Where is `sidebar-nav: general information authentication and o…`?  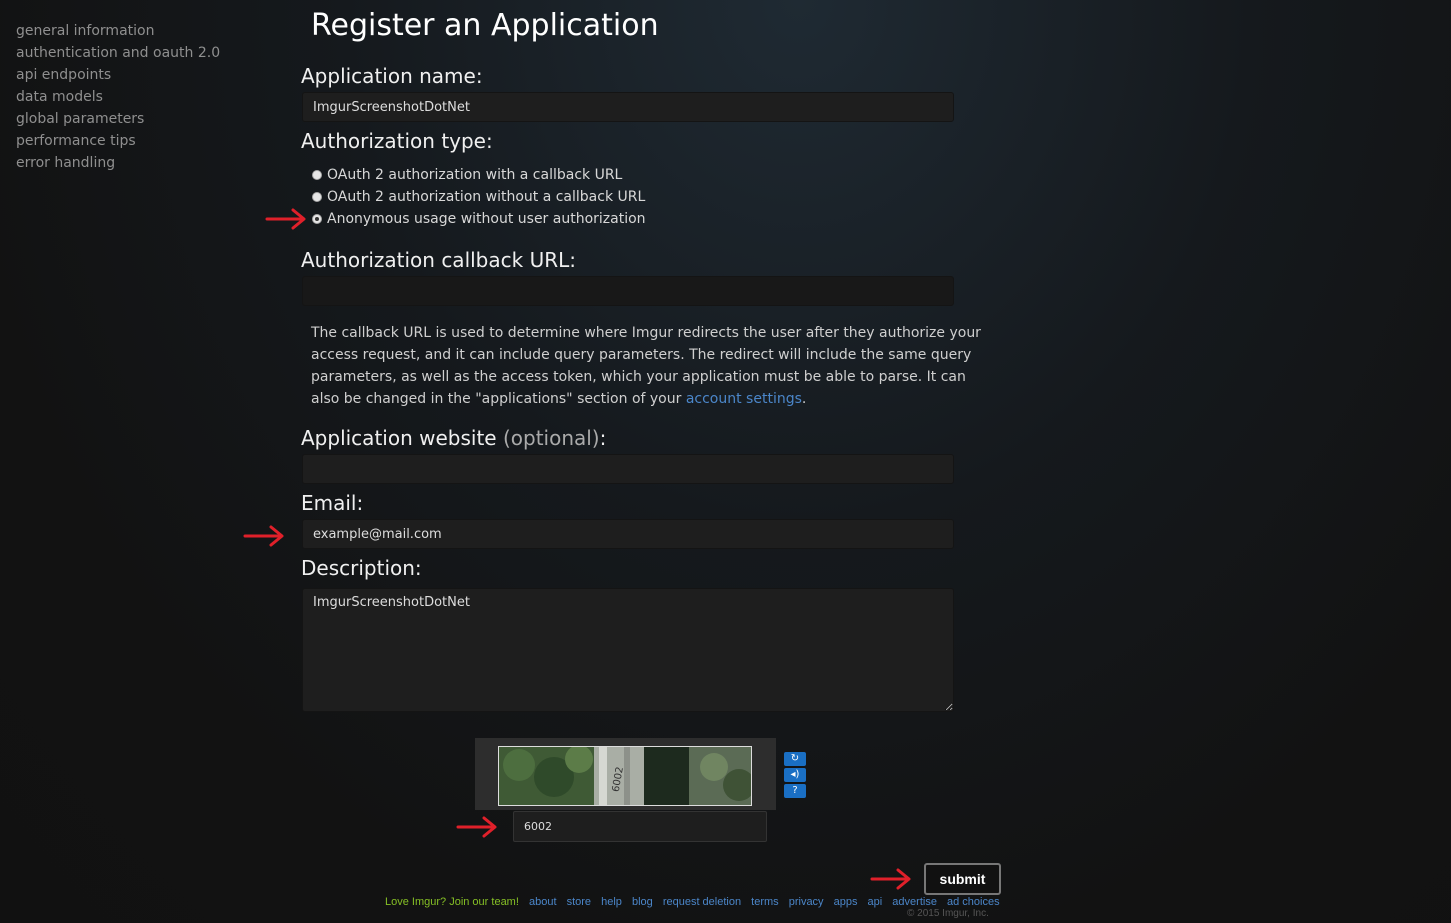 sidebar-nav: general information authentication and o… is located at coordinates (118, 97).